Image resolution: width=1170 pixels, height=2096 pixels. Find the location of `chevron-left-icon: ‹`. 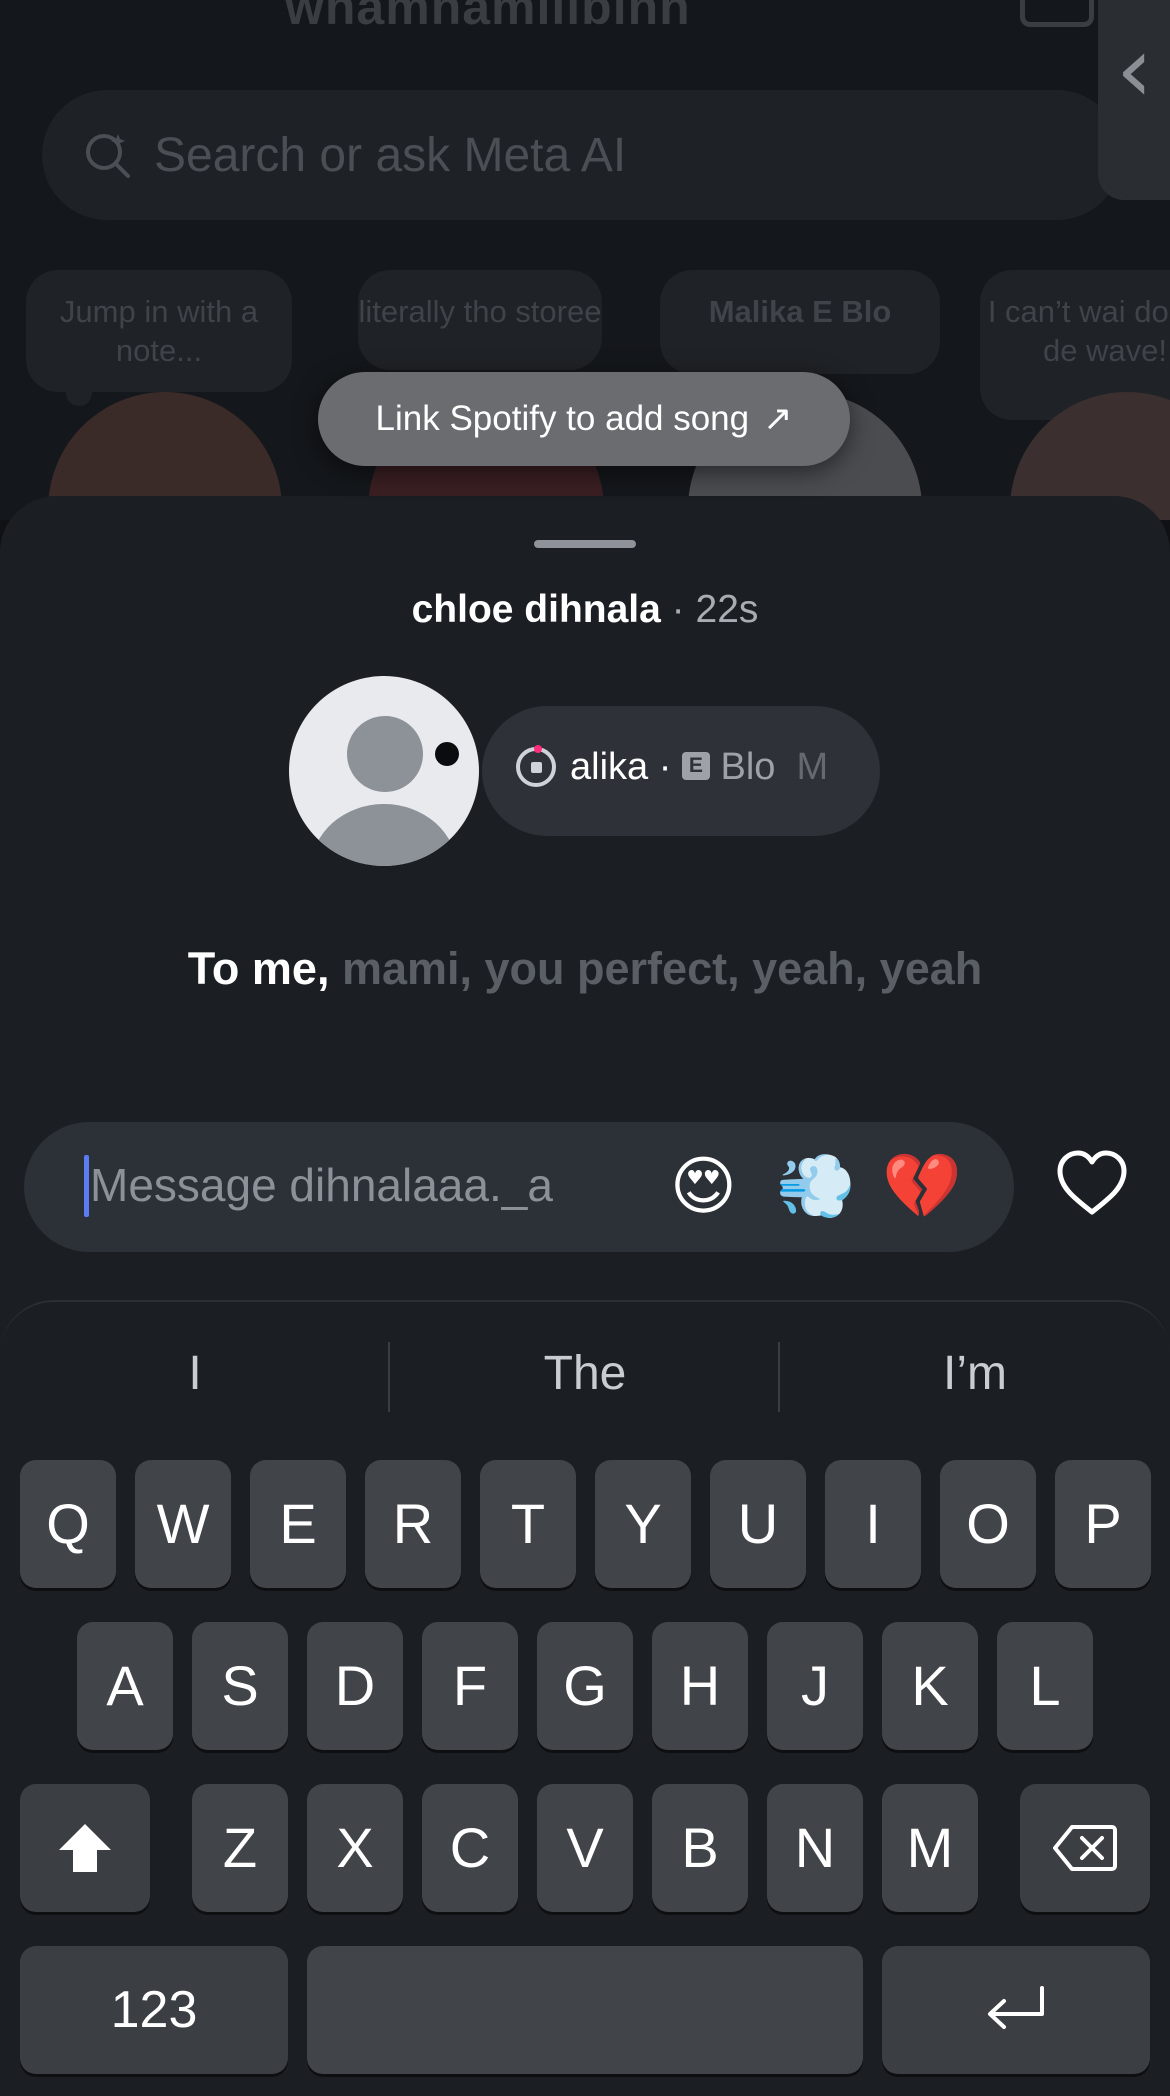

chevron-left-icon: ‹ is located at coordinates (1134, 69).